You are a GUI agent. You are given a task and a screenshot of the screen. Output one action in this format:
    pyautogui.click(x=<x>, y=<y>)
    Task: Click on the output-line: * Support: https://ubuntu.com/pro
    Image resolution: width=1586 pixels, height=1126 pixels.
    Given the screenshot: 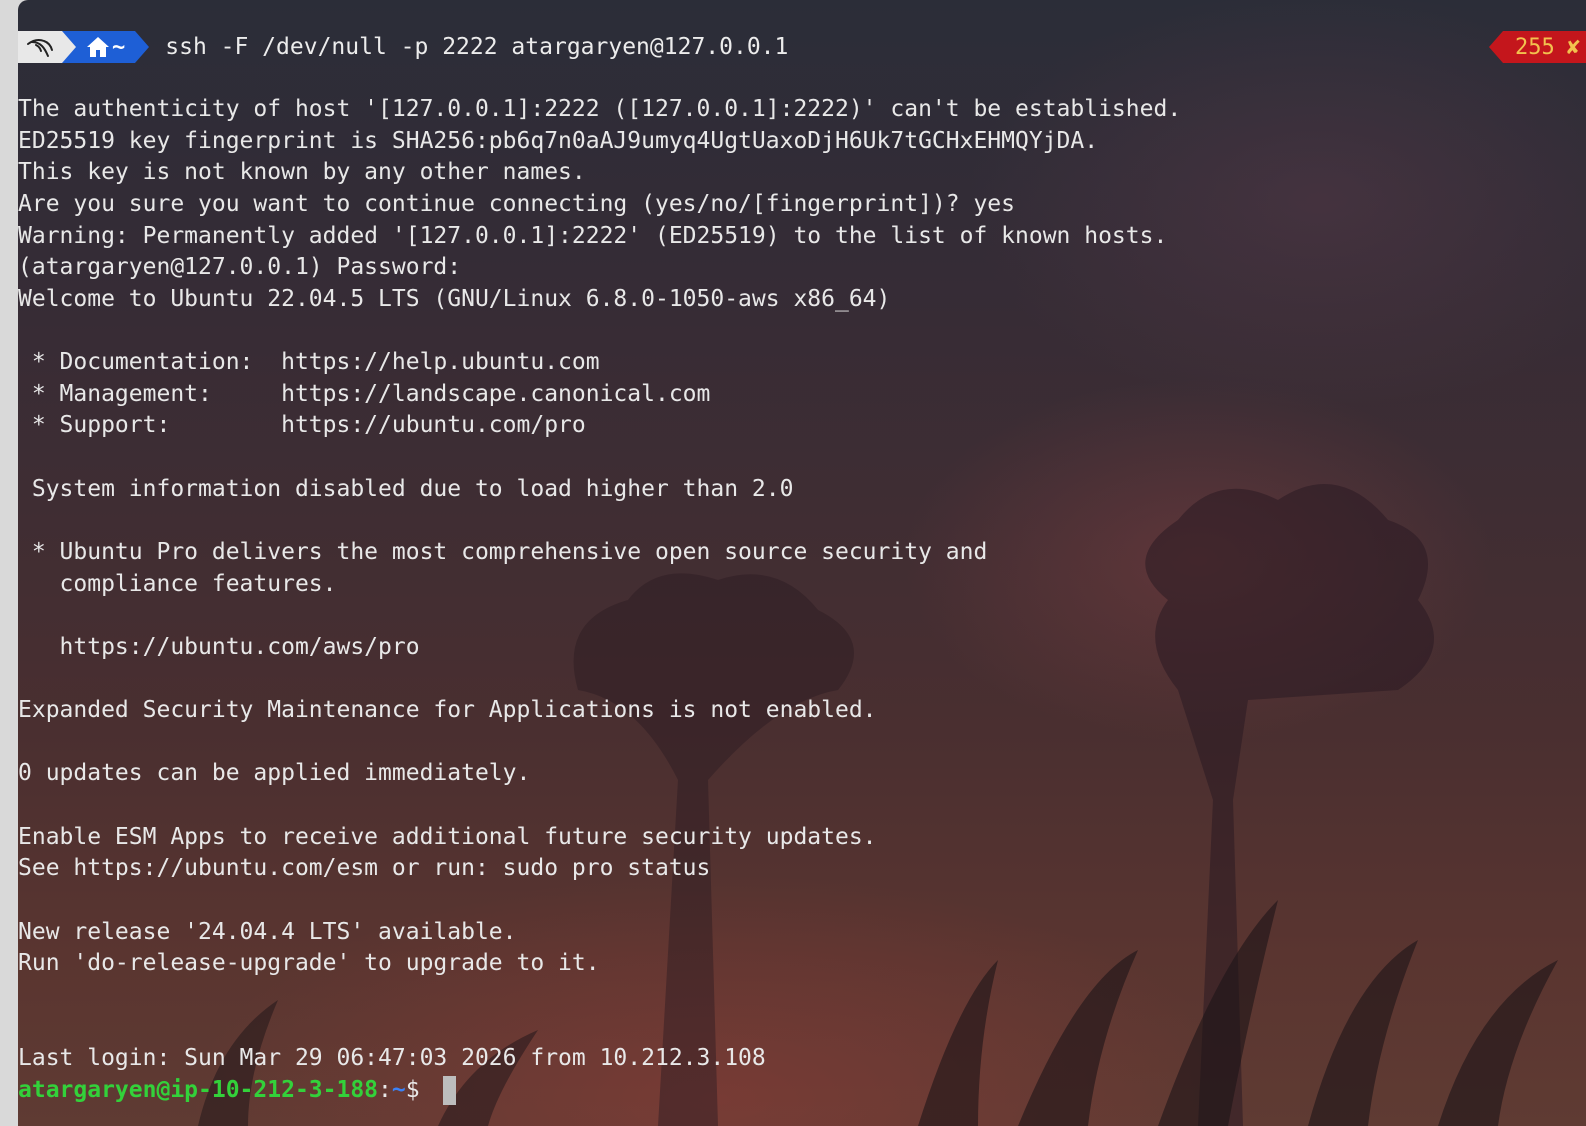 What is the action you would take?
    pyautogui.click(x=302, y=425)
    